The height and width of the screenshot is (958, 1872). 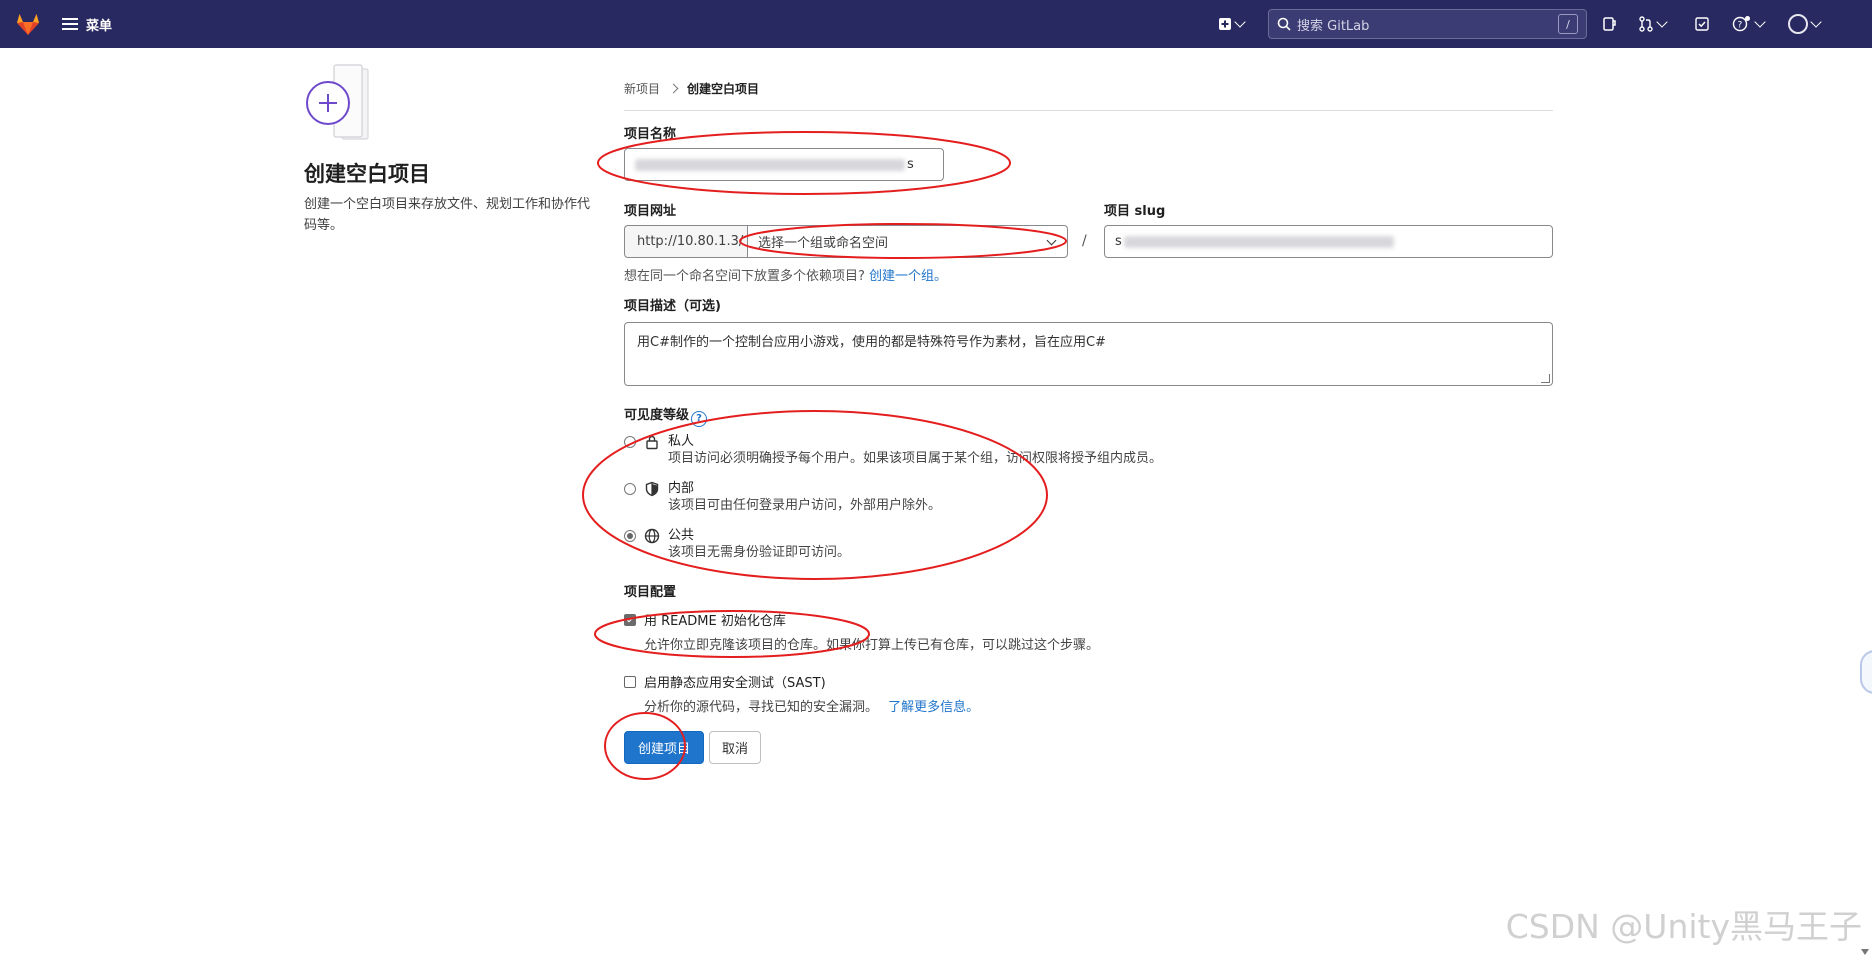 What do you see at coordinates (70, 24) in the screenshot?
I see `hamburger-icon` at bounding box center [70, 24].